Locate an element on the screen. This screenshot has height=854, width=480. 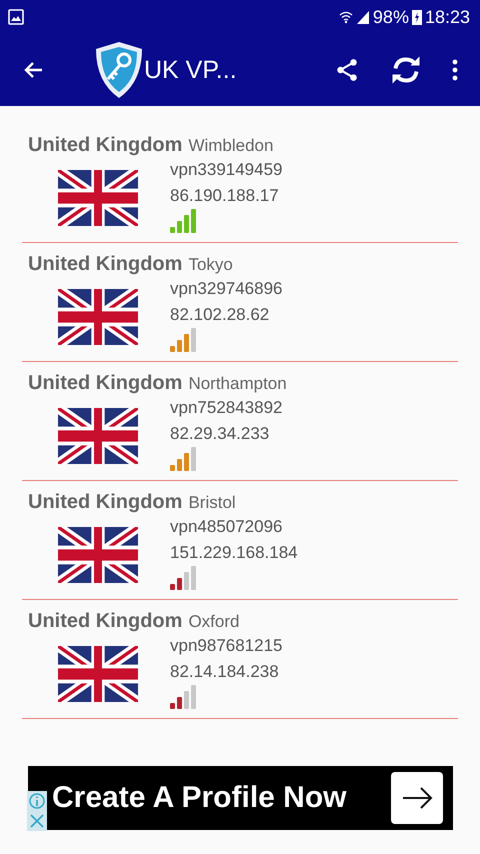
shield-key-icon is located at coordinates (119, 70).